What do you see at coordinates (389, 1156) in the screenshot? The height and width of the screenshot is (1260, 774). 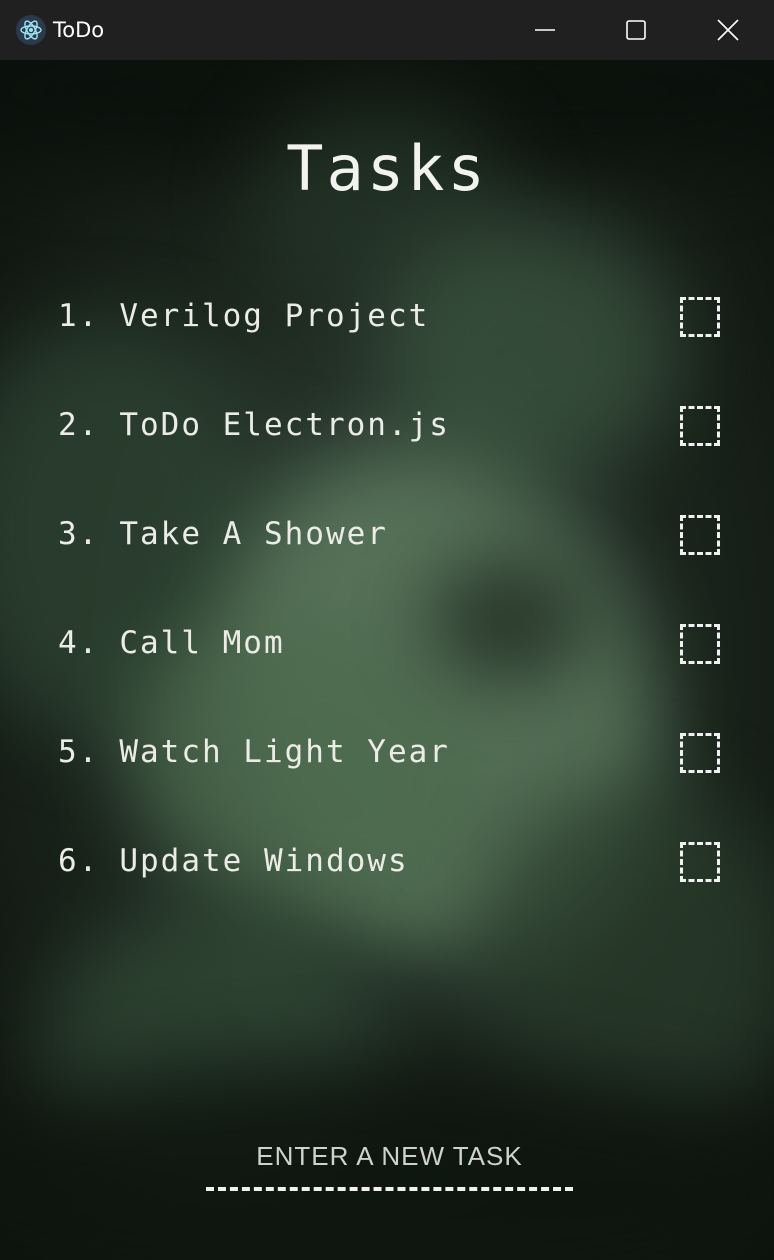 I see `new-task-input` at bounding box center [389, 1156].